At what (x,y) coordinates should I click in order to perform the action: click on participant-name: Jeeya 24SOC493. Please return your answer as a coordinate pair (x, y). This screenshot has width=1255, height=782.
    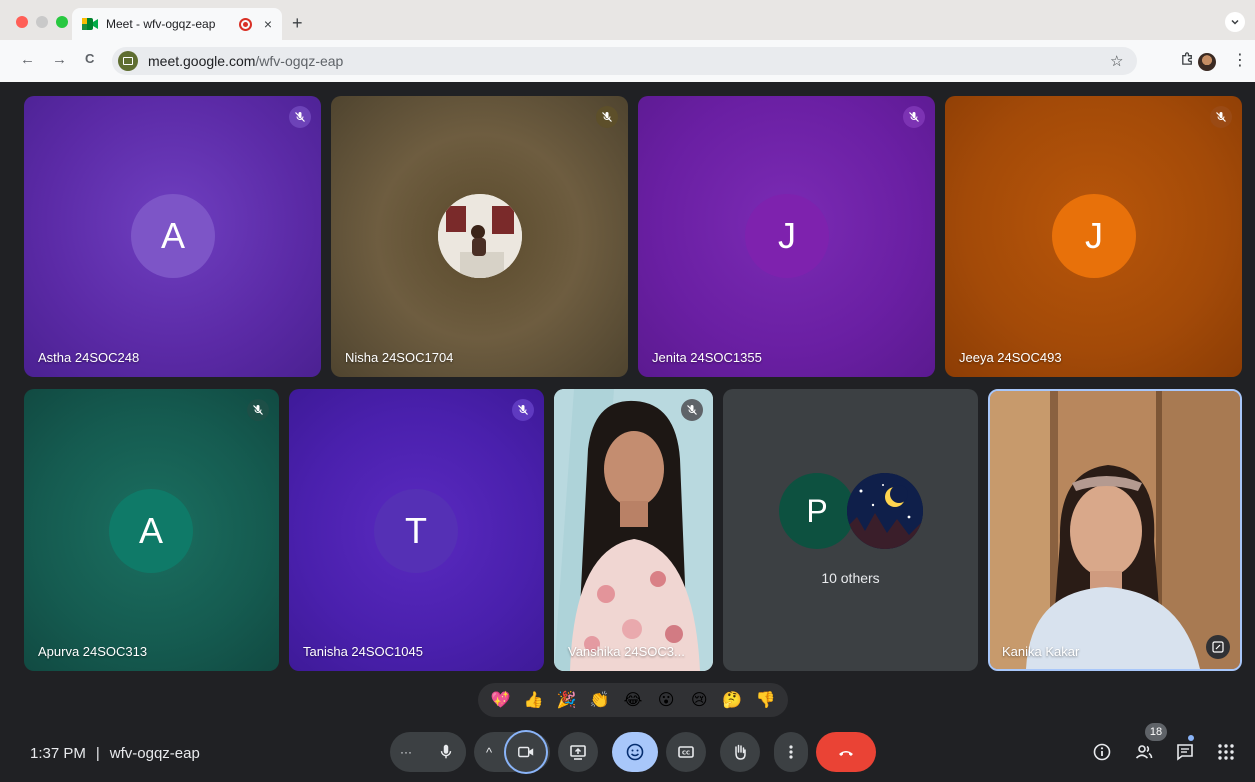
    Looking at the image, I should click on (1010, 357).